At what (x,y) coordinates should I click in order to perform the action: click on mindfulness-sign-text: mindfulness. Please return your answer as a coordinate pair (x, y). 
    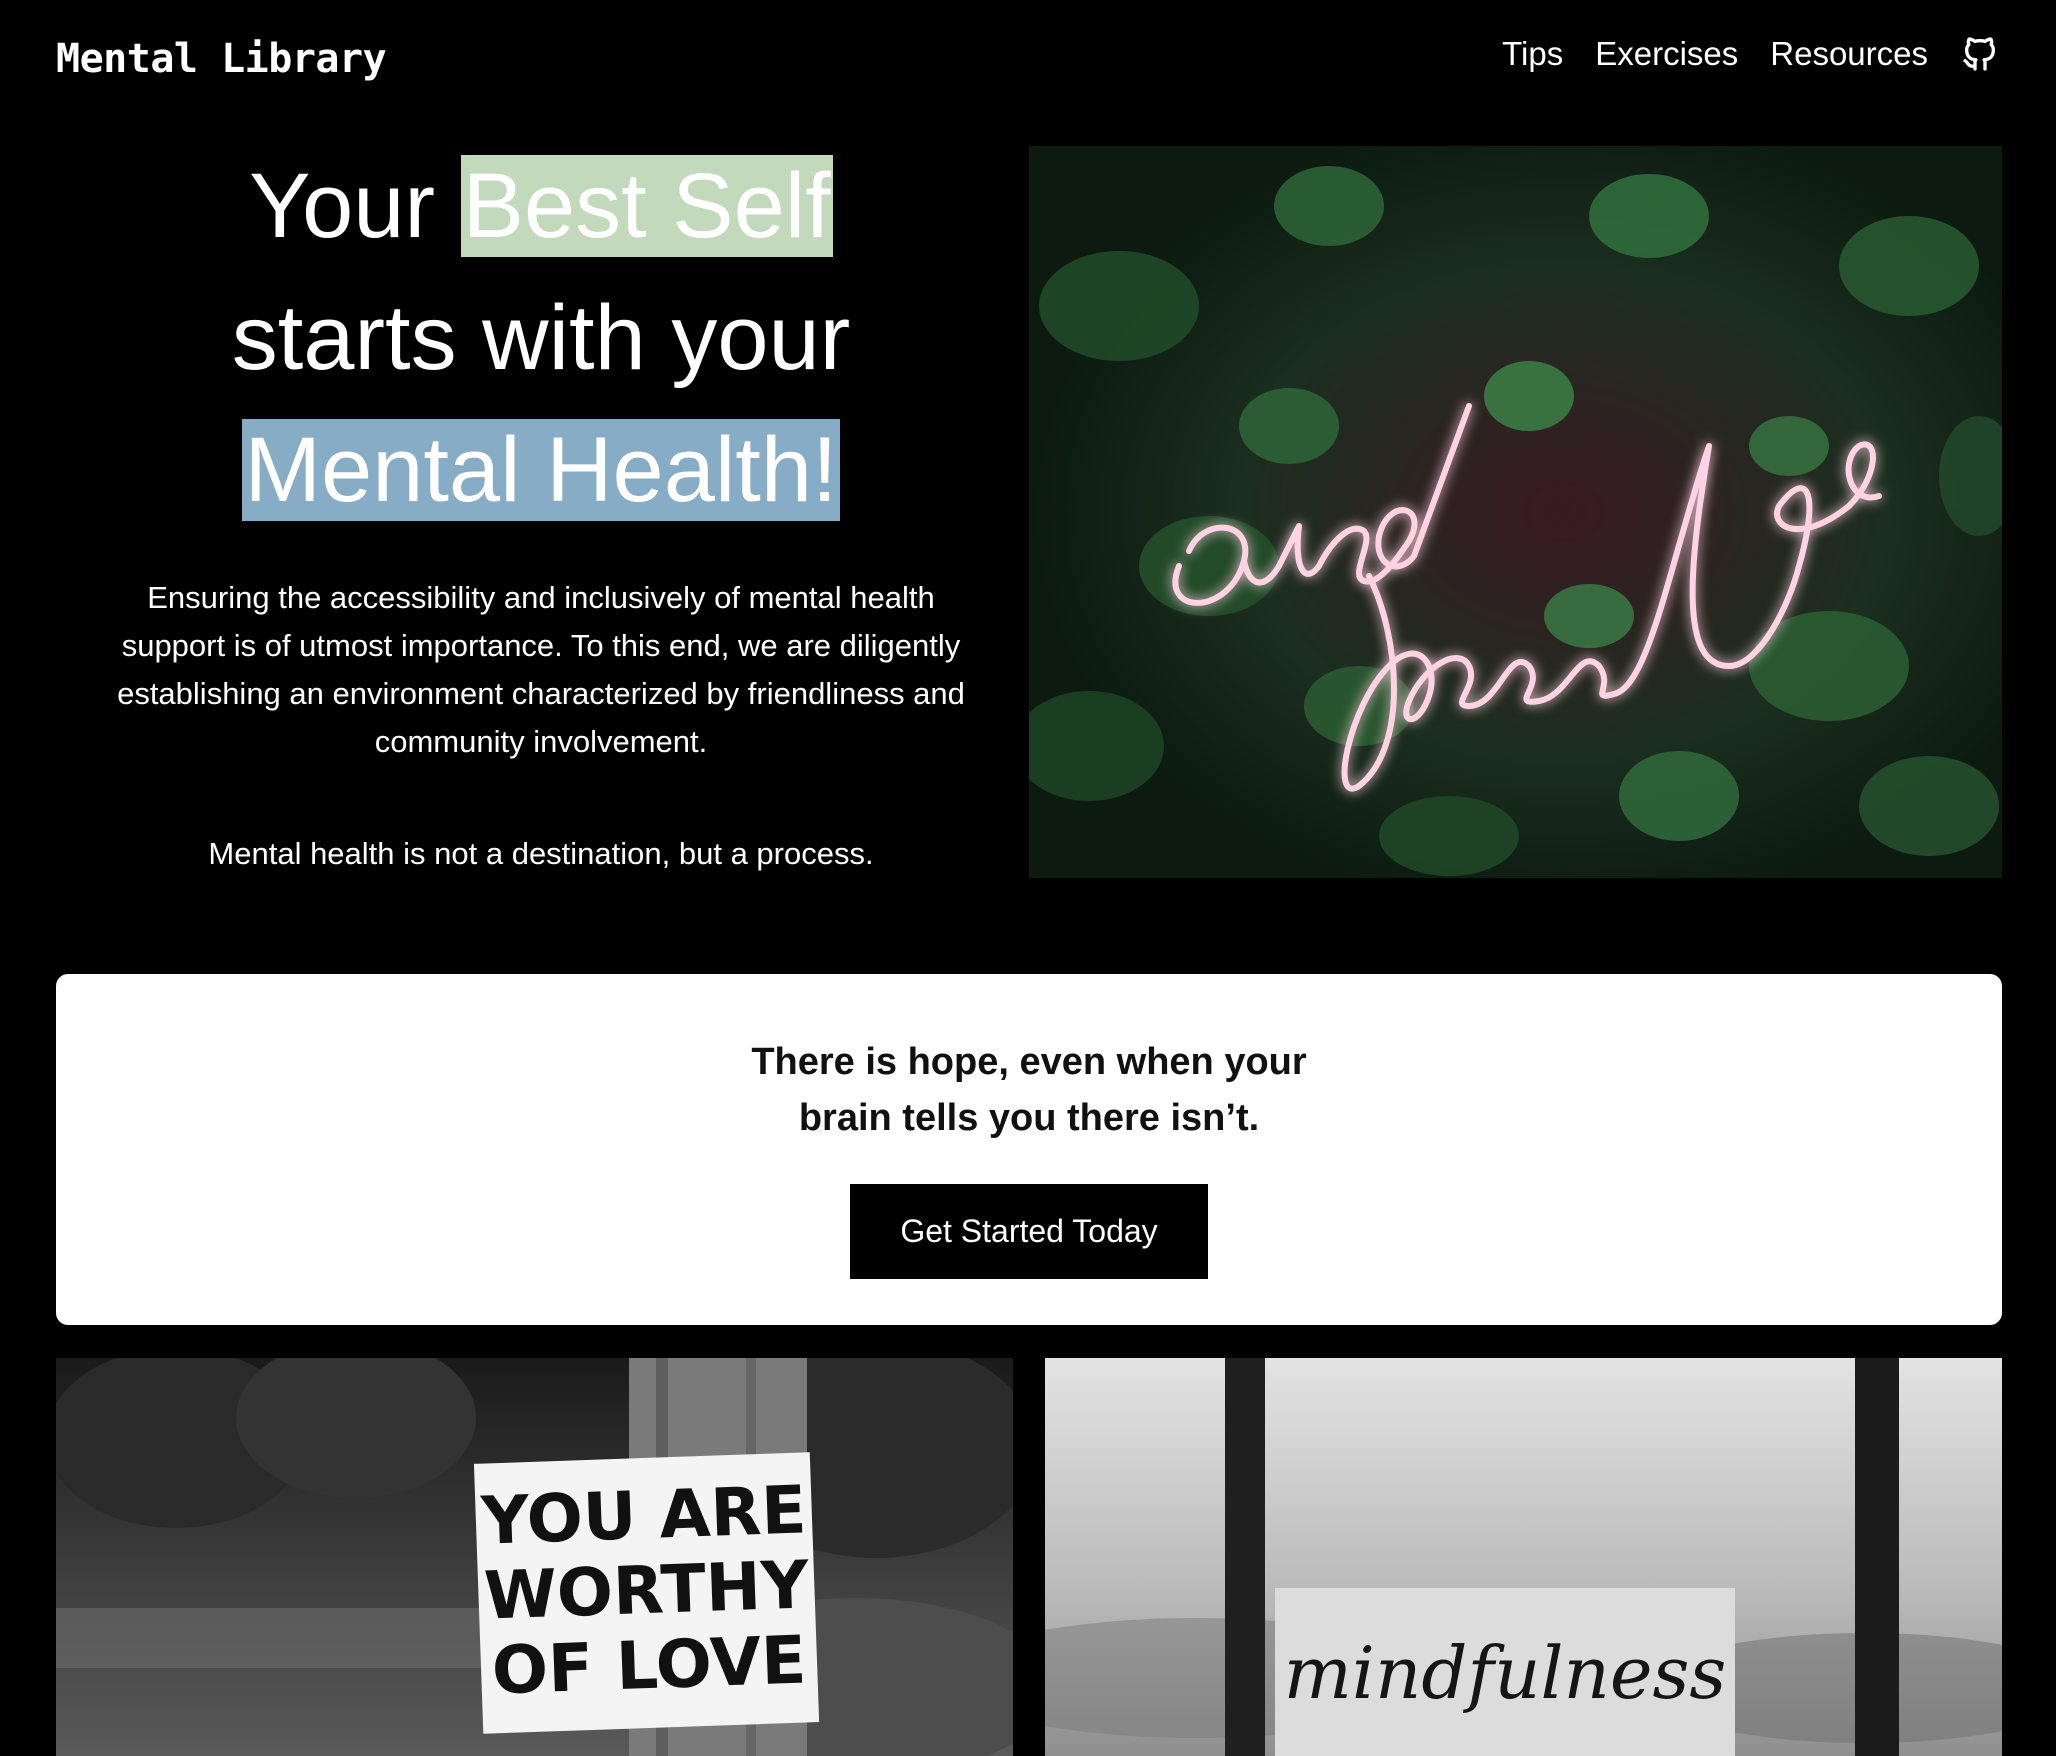
    Looking at the image, I should click on (1505, 1673).